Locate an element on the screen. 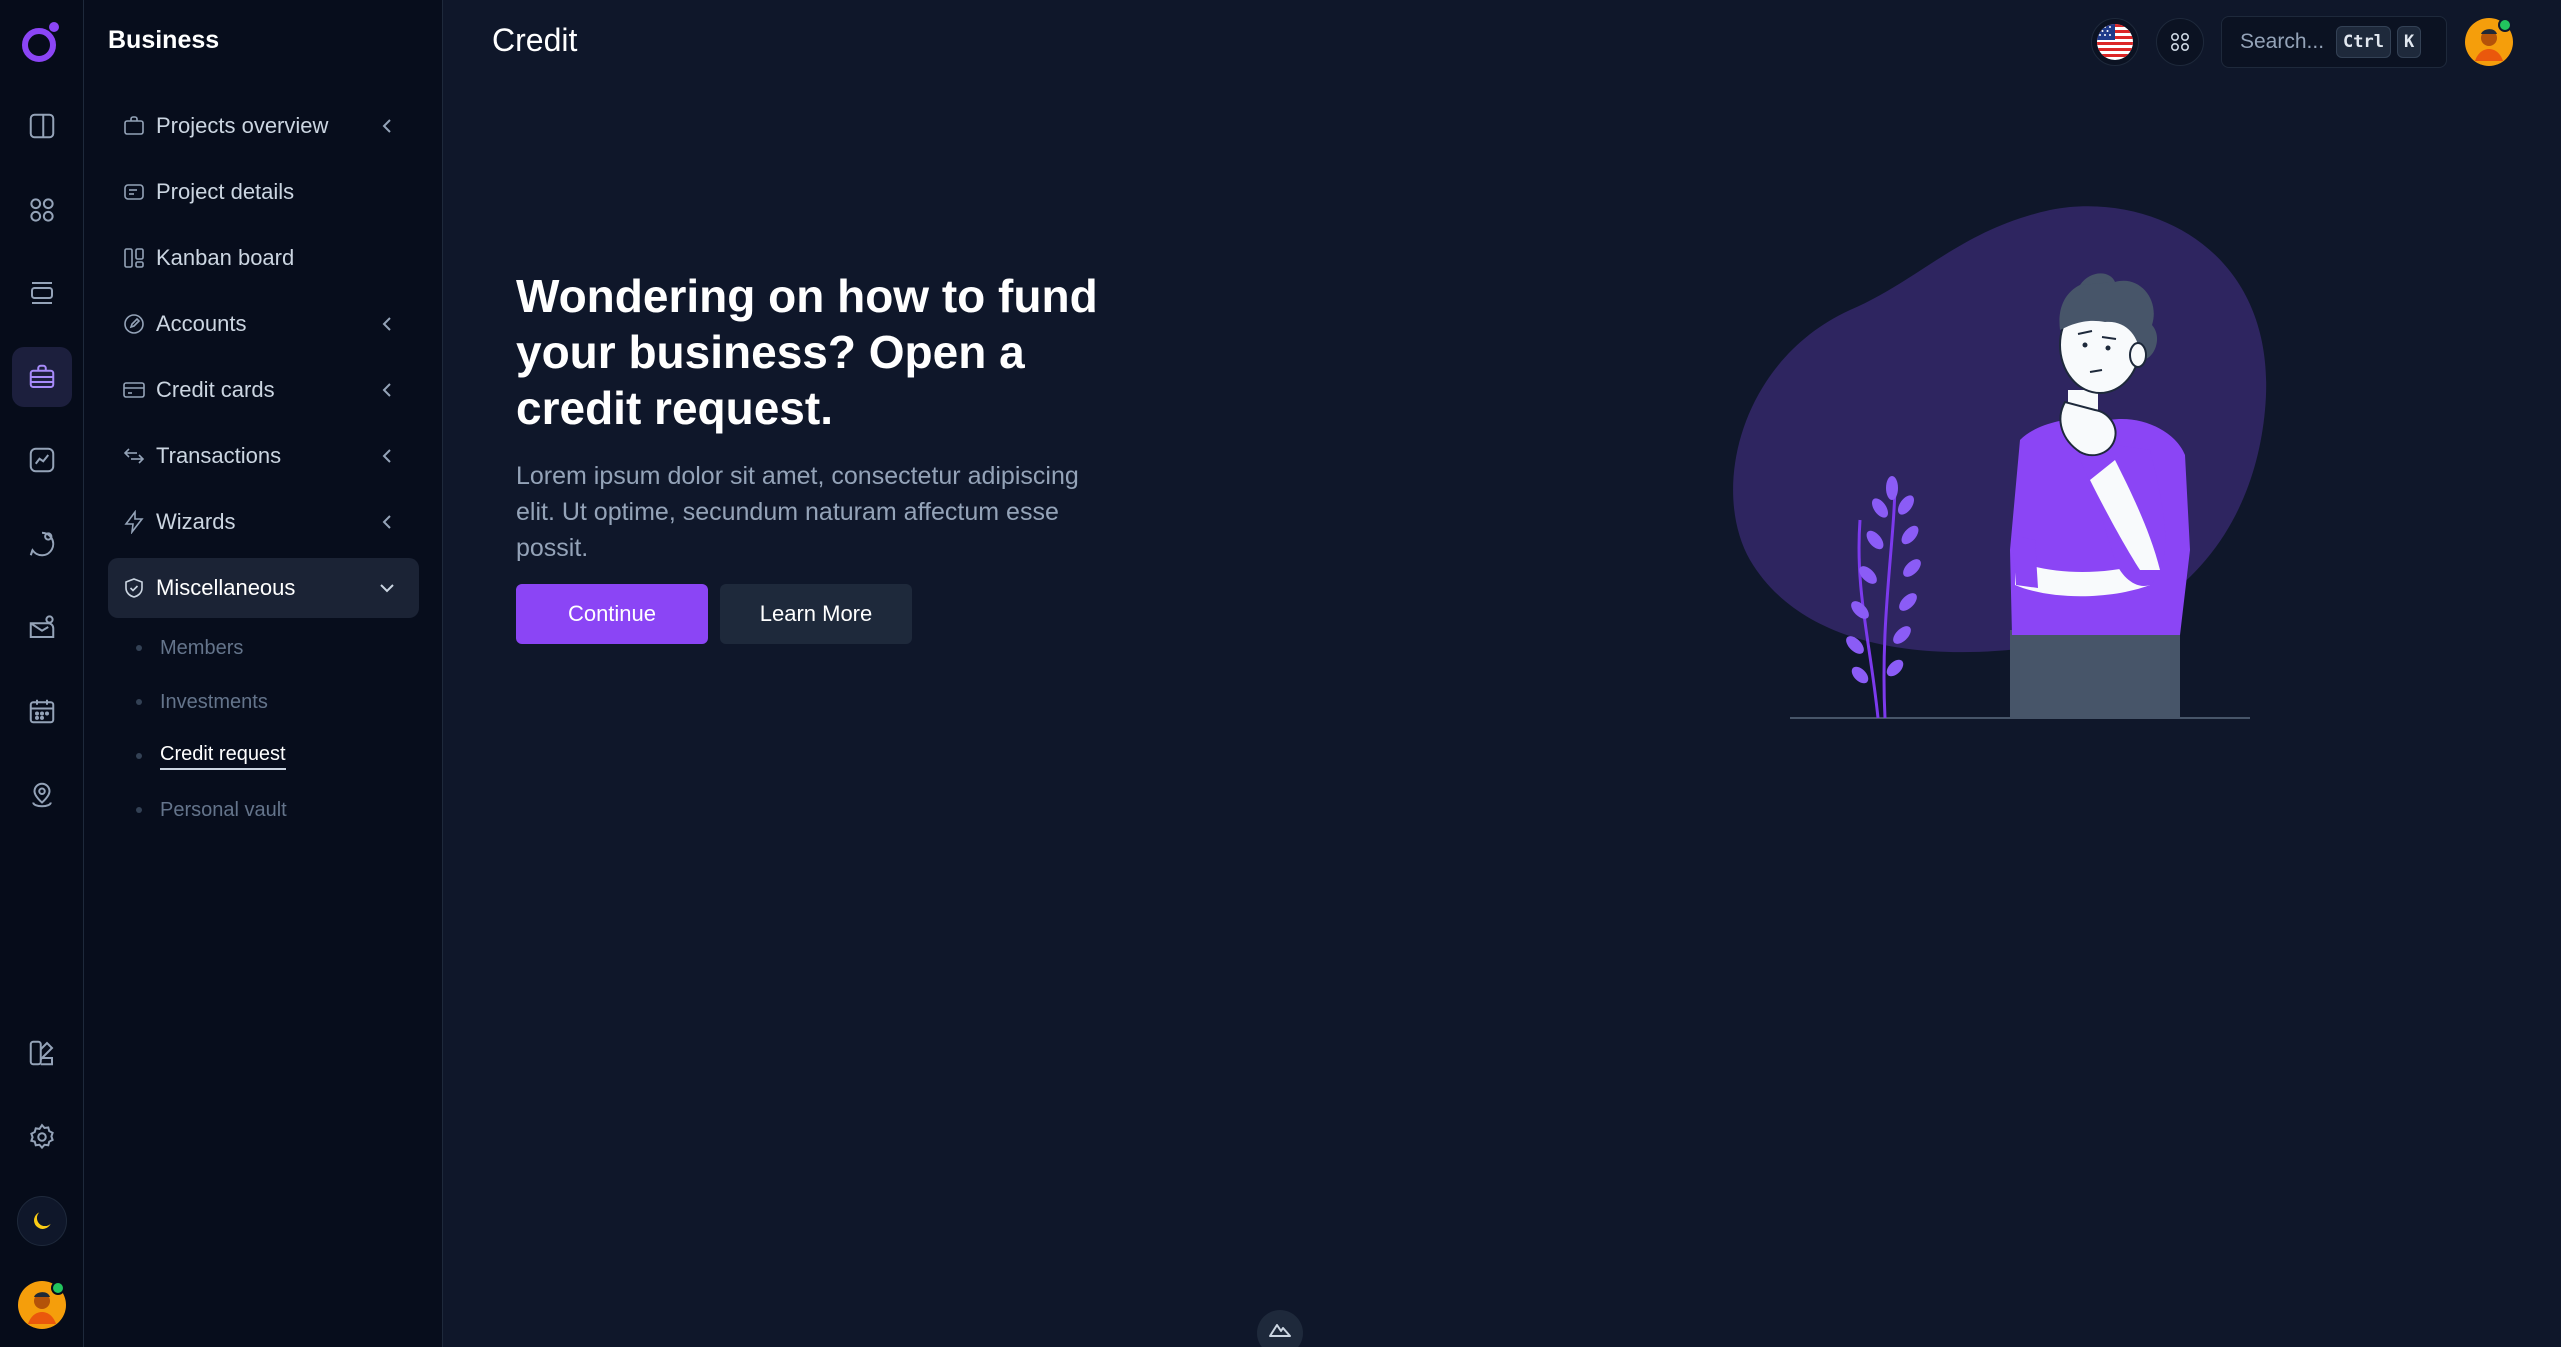 The height and width of the screenshot is (1347, 2561). sidebar-item-label: Transactions is located at coordinates (219, 455).